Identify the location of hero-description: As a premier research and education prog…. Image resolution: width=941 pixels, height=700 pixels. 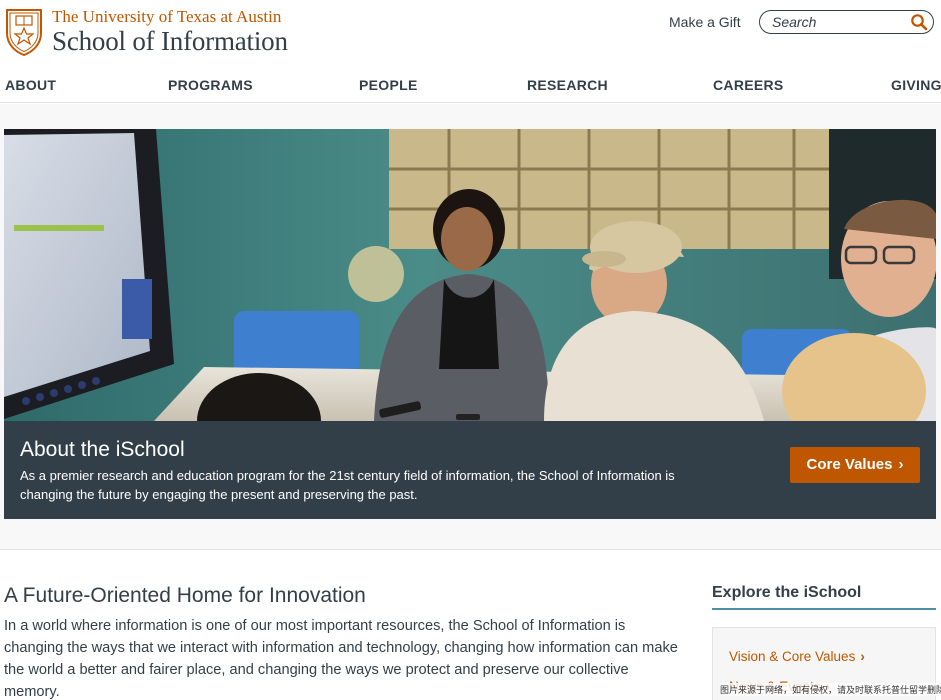
(347, 485).